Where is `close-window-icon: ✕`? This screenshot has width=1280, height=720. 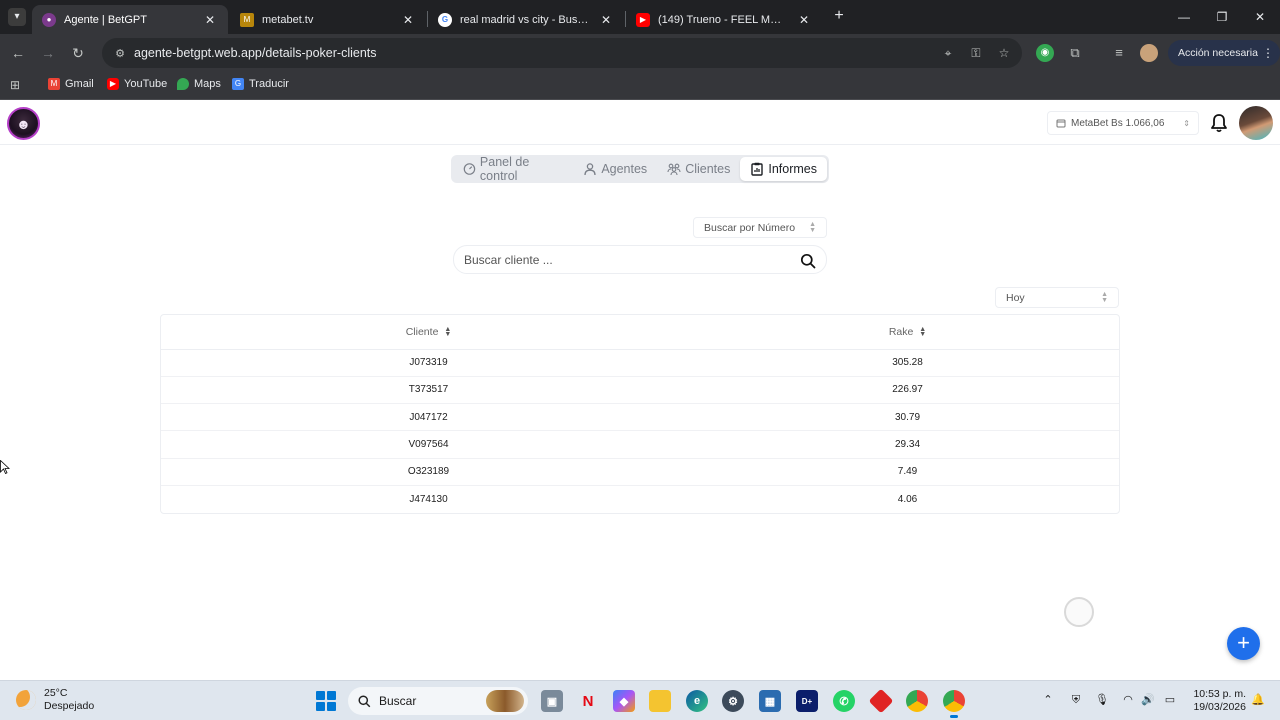
close-window-icon: ✕ is located at coordinates (1260, 17).